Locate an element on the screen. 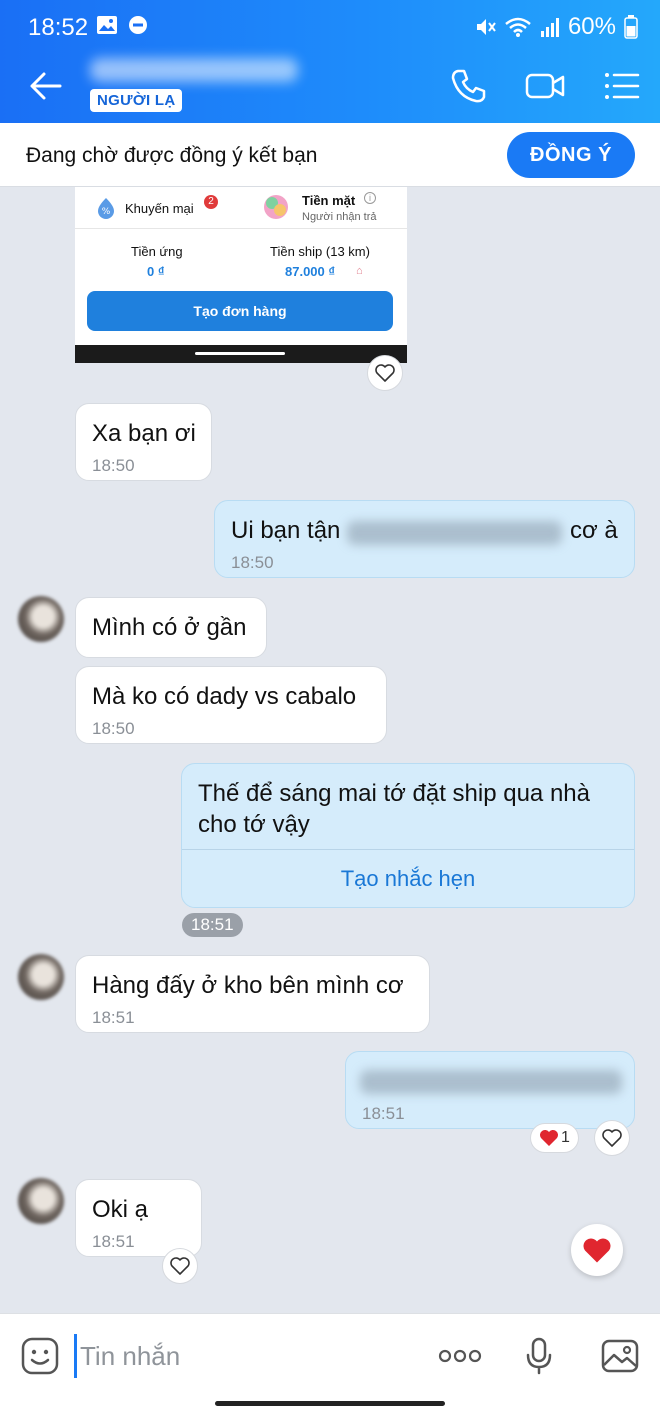 This screenshot has height=1415, width=660. advance-value: 0 ₫ is located at coordinates (156, 271).